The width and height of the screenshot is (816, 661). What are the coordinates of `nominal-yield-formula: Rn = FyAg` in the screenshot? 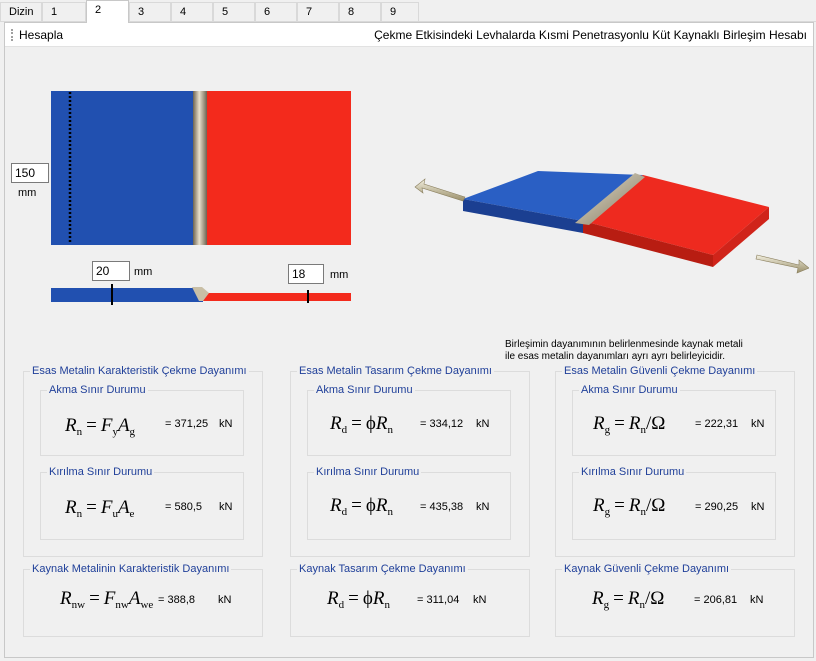 It's located at (100, 426).